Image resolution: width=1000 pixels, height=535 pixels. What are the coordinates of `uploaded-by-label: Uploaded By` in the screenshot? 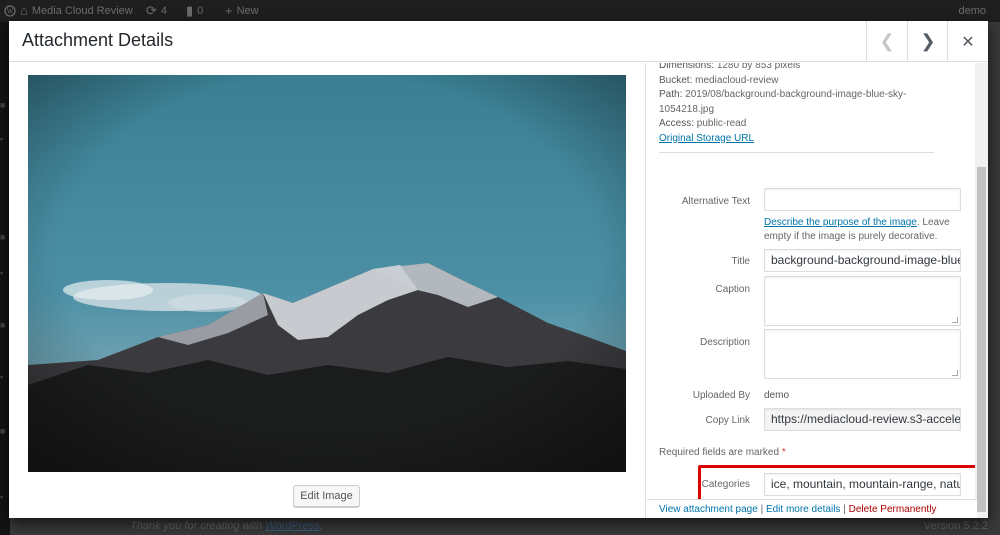 It's located at (721, 395).